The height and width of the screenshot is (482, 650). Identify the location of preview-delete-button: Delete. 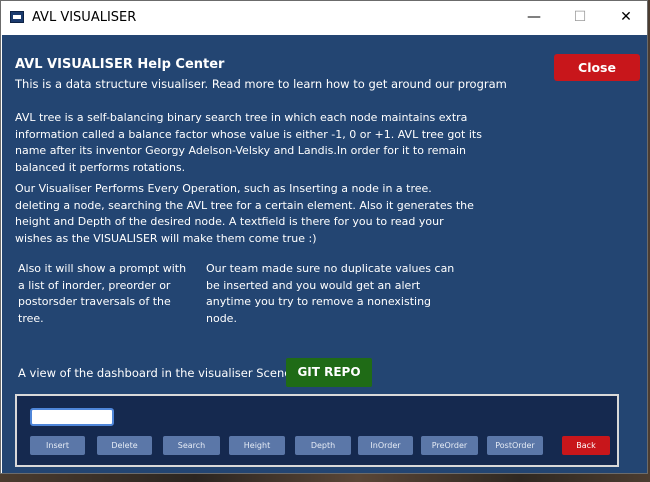
(124, 445).